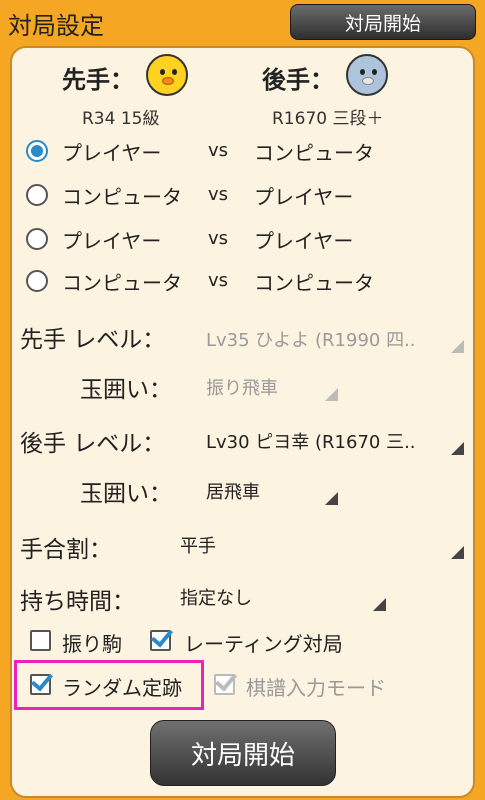  Describe the element at coordinates (66, 550) in the screenshot. I see `handicap-label: 手合割：` at that location.